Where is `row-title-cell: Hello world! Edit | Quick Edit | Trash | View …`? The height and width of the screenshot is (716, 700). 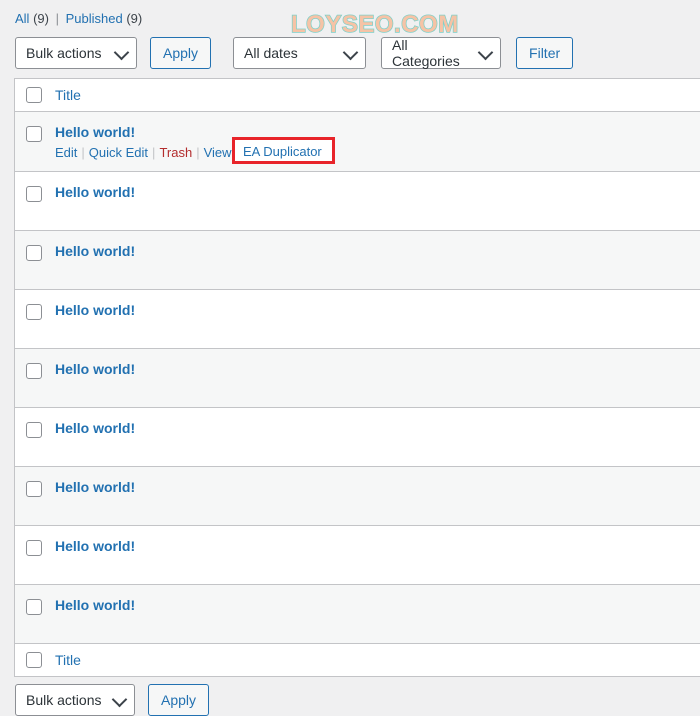
row-title-cell: Hello world! Edit | Quick Edit | Trash | View … is located at coordinates (376, 138).